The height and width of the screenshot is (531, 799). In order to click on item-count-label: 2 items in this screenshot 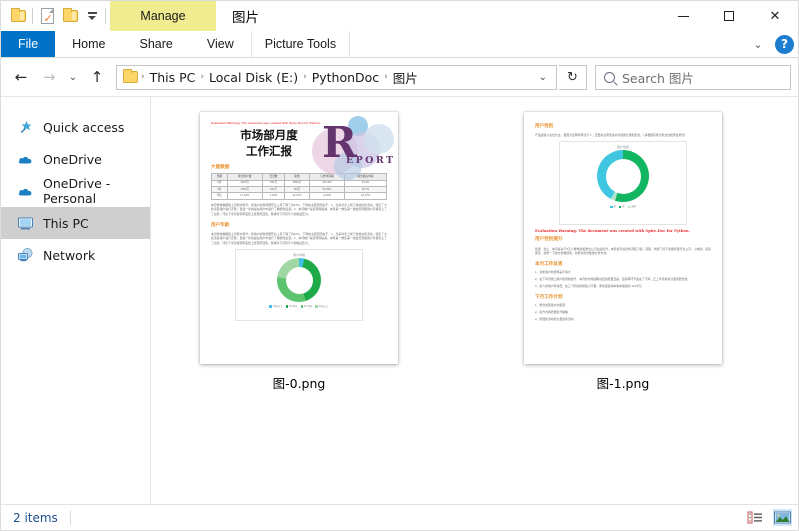, I will do `click(35, 517)`.